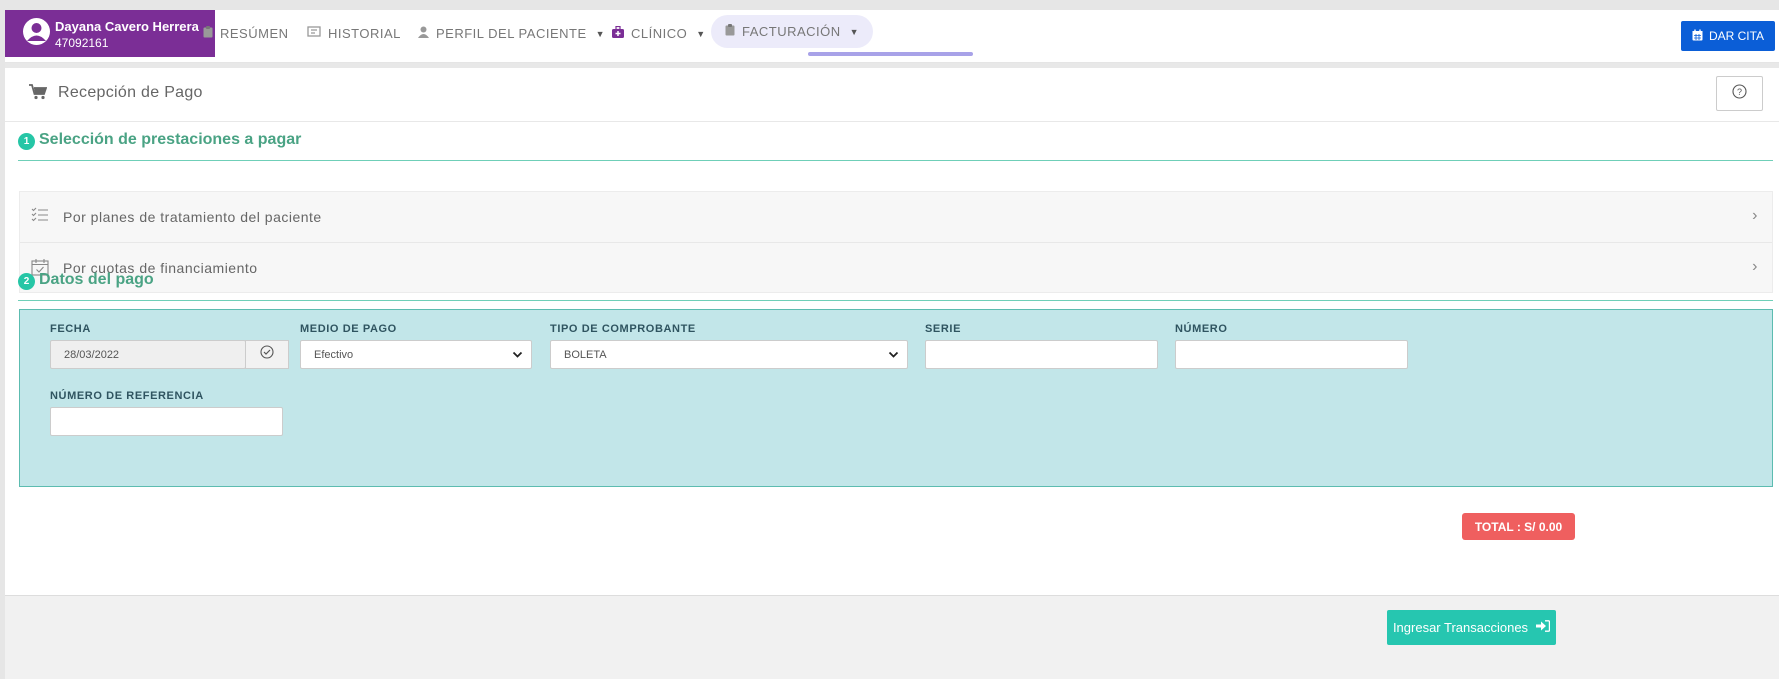 The height and width of the screenshot is (679, 1779). What do you see at coordinates (348, 329) in the screenshot?
I see `medio-pago-label: MEDIO DE PAGO` at bounding box center [348, 329].